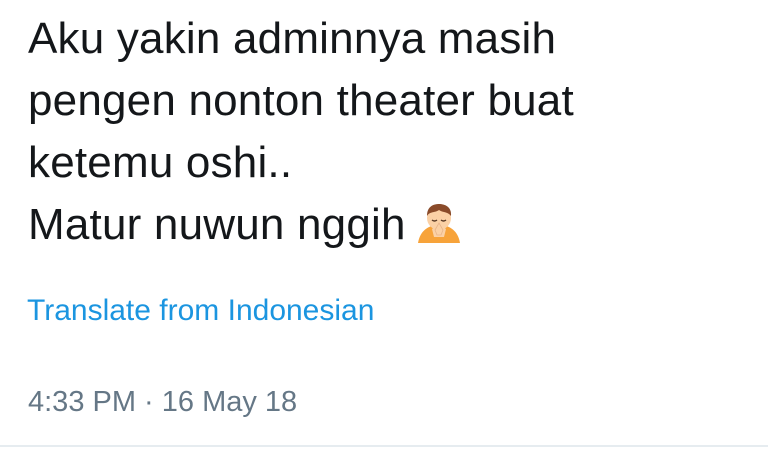  I want to click on tweet-timestamp: 4:33 PM · 16 May 18, so click(162, 402).